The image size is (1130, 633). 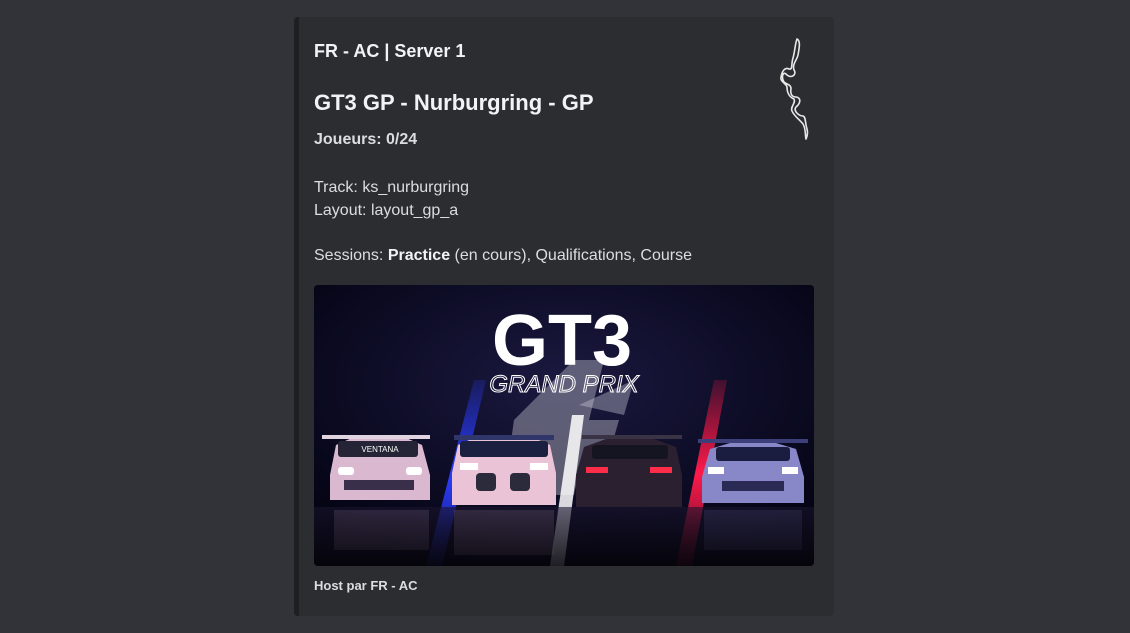 I want to click on track-line: Track: ks_nurburgring, so click(x=503, y=187).